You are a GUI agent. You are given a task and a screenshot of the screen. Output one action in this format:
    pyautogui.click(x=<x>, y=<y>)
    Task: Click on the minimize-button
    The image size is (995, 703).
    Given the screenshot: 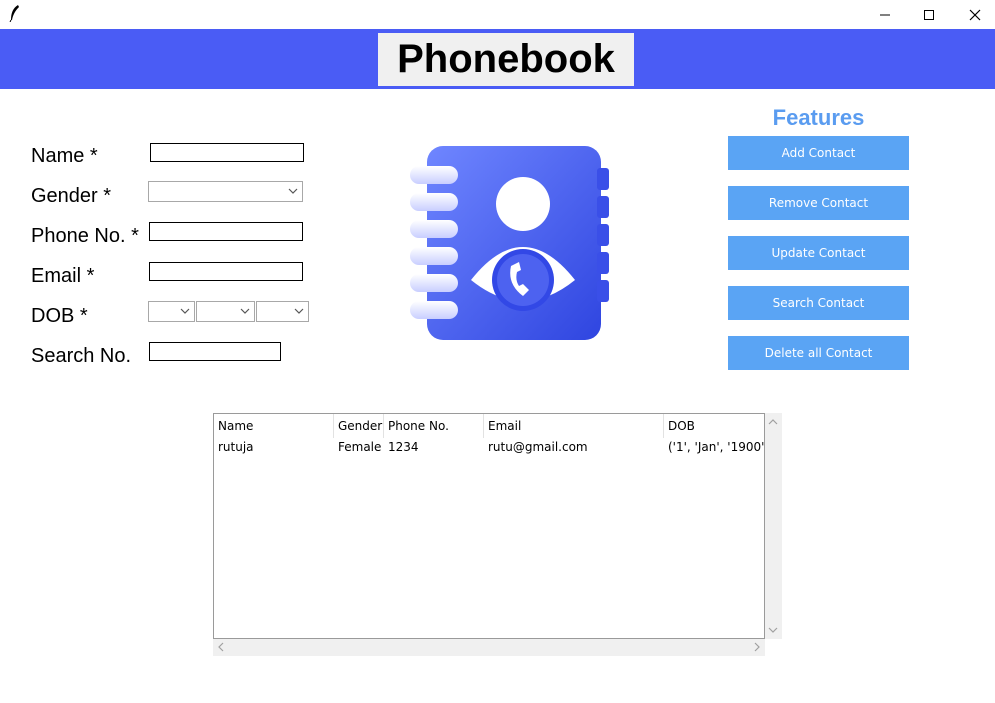 What is the action you would take?
    pyautogui.click(x=885, y=14)
    